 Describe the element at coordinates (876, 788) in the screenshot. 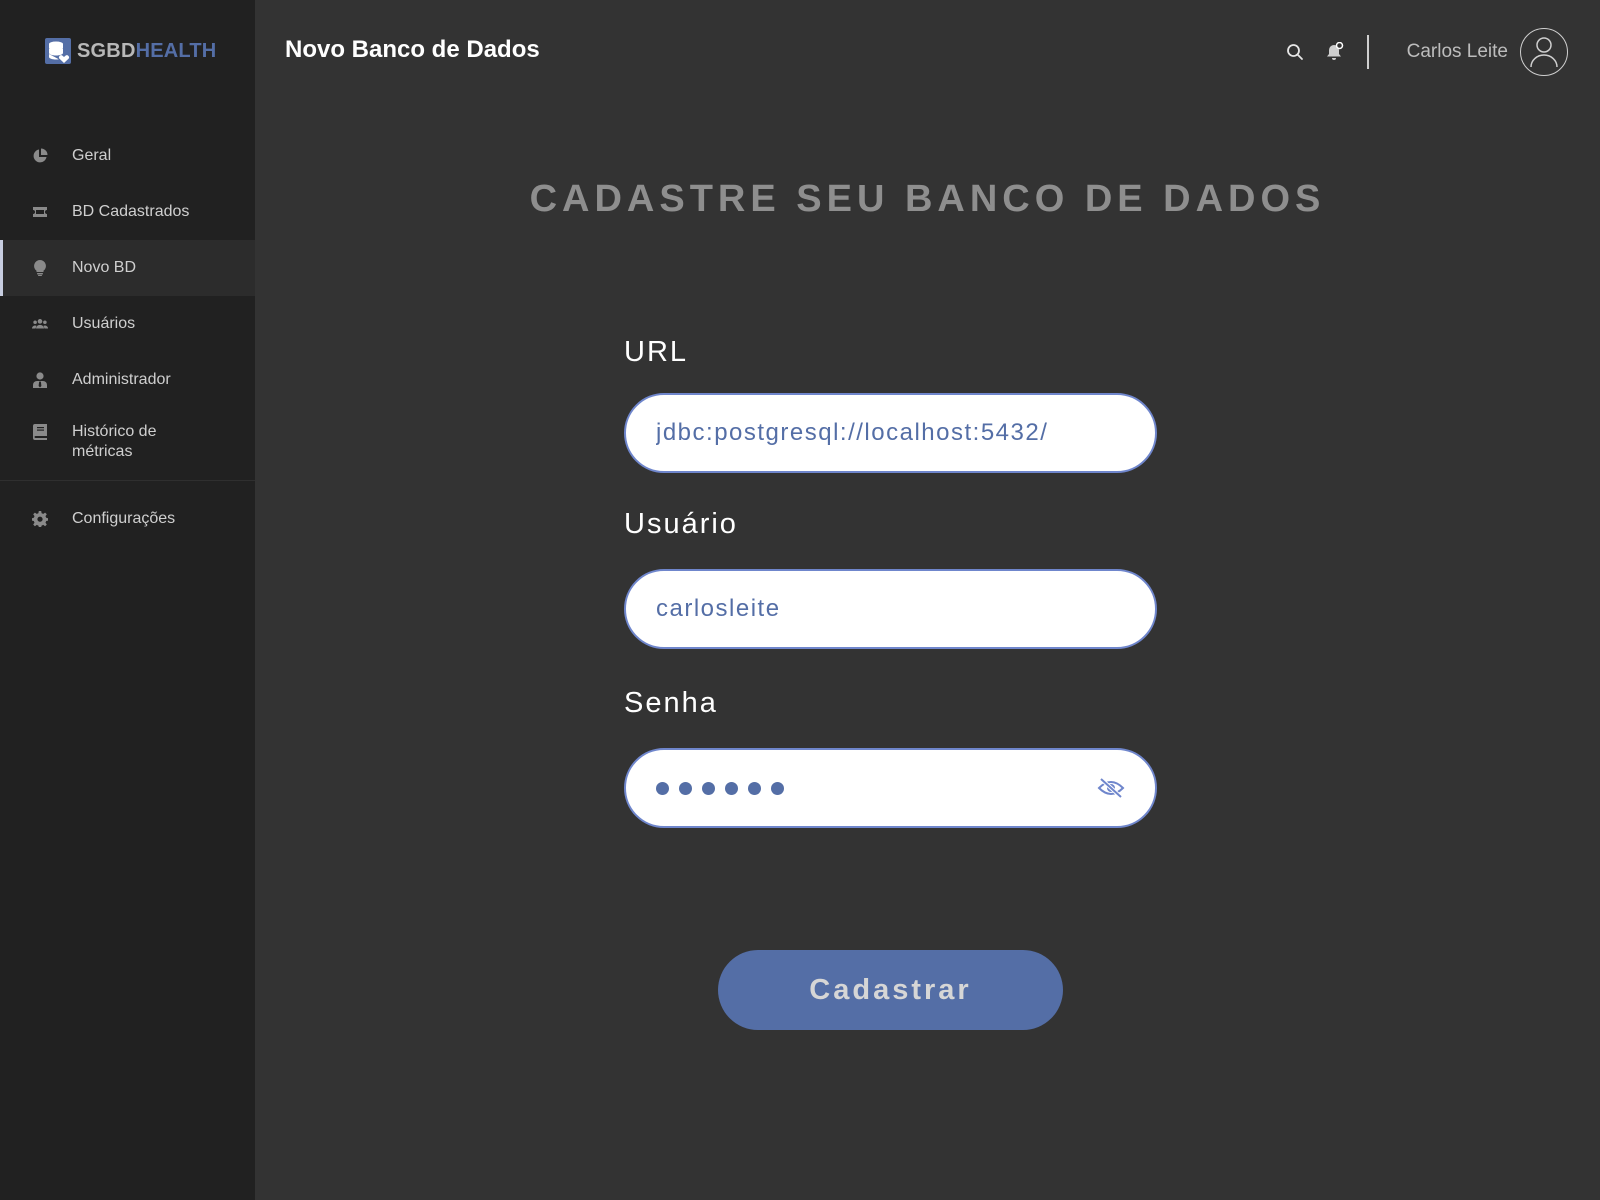

I see `password-input` at that location.